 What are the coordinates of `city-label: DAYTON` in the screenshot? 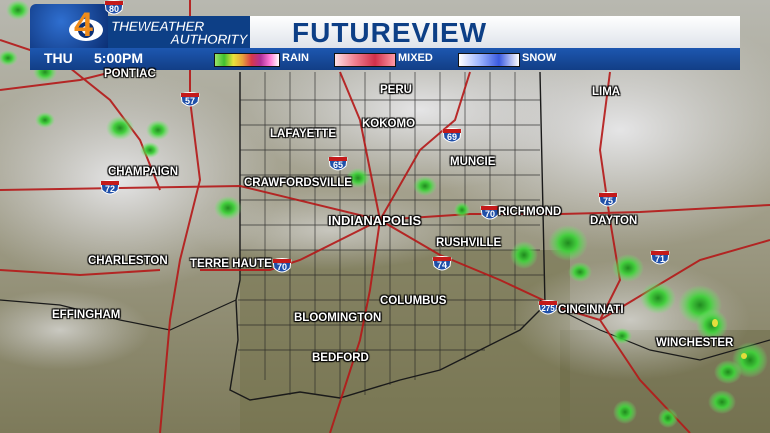 It's located at (614, 221).